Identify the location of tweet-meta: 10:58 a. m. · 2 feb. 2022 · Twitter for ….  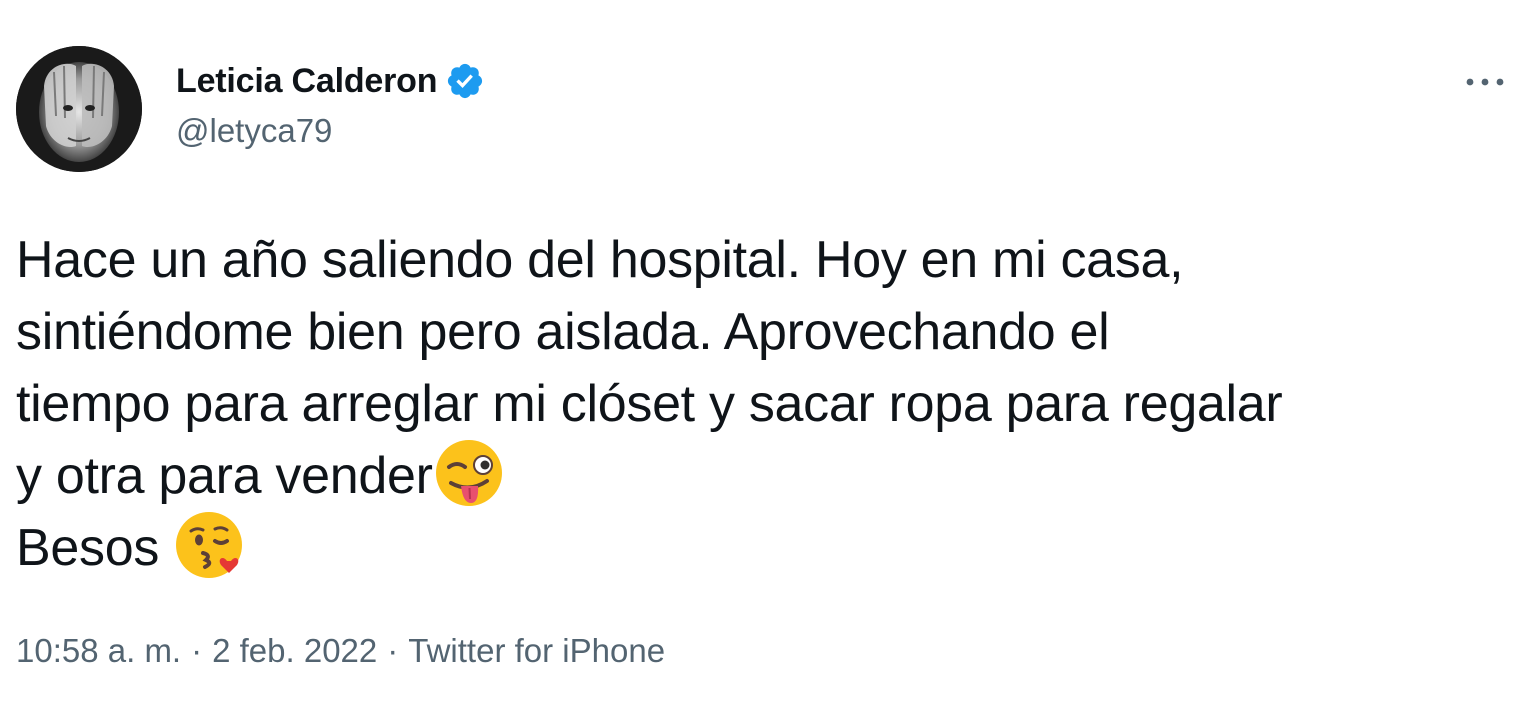
(340, 651).